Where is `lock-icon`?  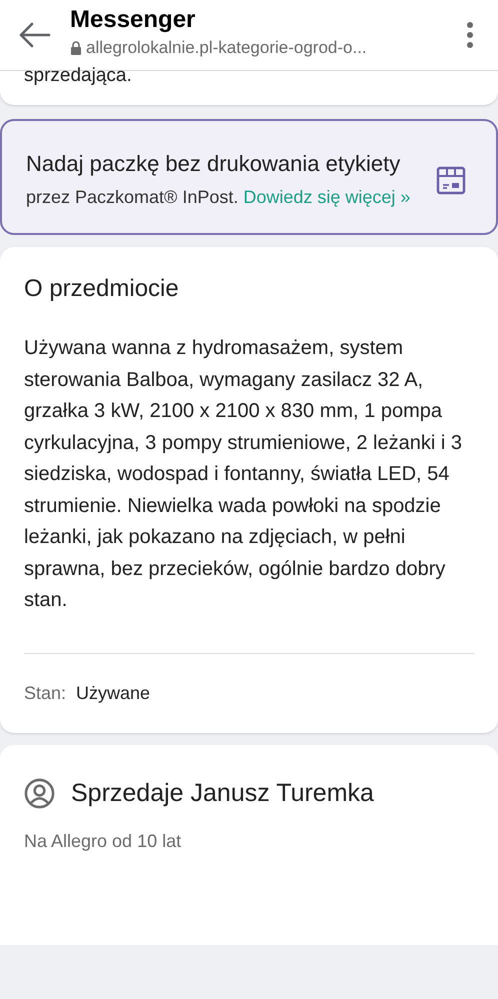 lock-icon is located at coordinates (76, 48).